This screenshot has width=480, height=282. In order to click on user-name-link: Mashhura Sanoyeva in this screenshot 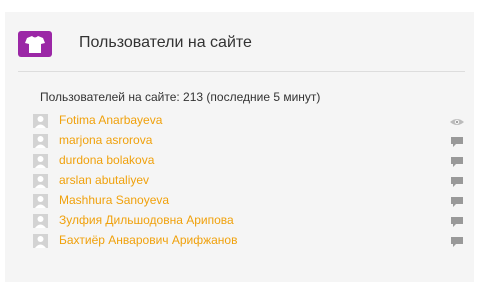, I will do `click(114, 200)`.